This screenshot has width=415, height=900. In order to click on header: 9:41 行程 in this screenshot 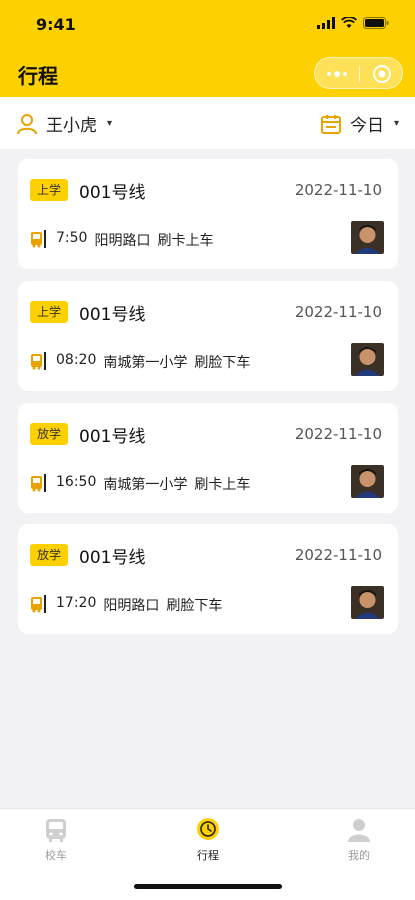, I will do `click(207, 48)`.